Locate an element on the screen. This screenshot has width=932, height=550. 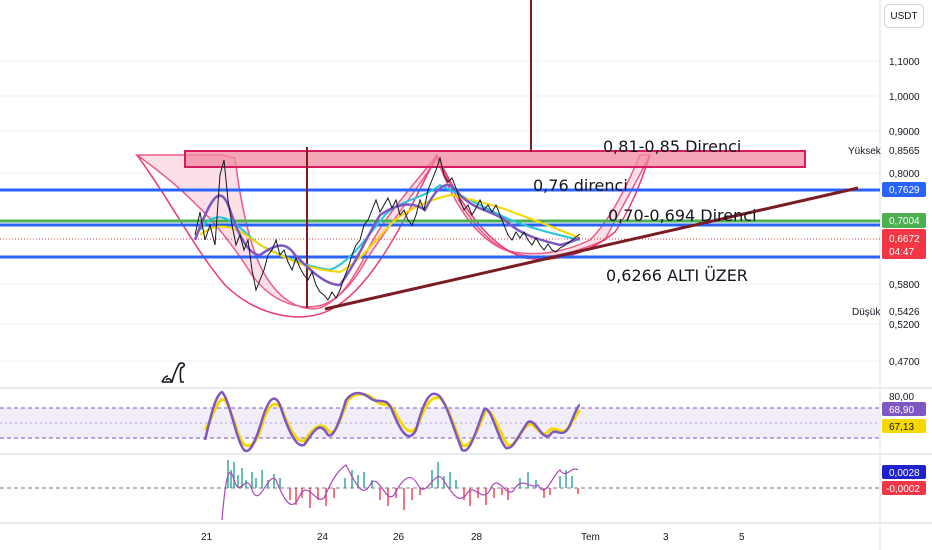
rsi-value: 68,90 is located at coordinates (901, 410).